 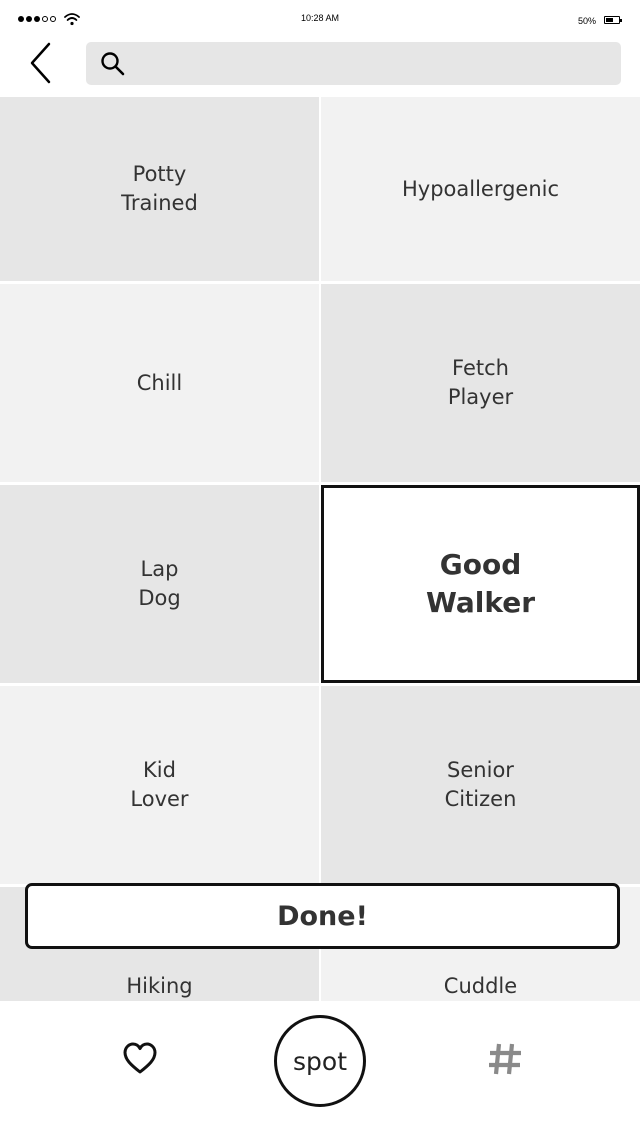 I want to click on search-icon, so click(x=113, y=63).